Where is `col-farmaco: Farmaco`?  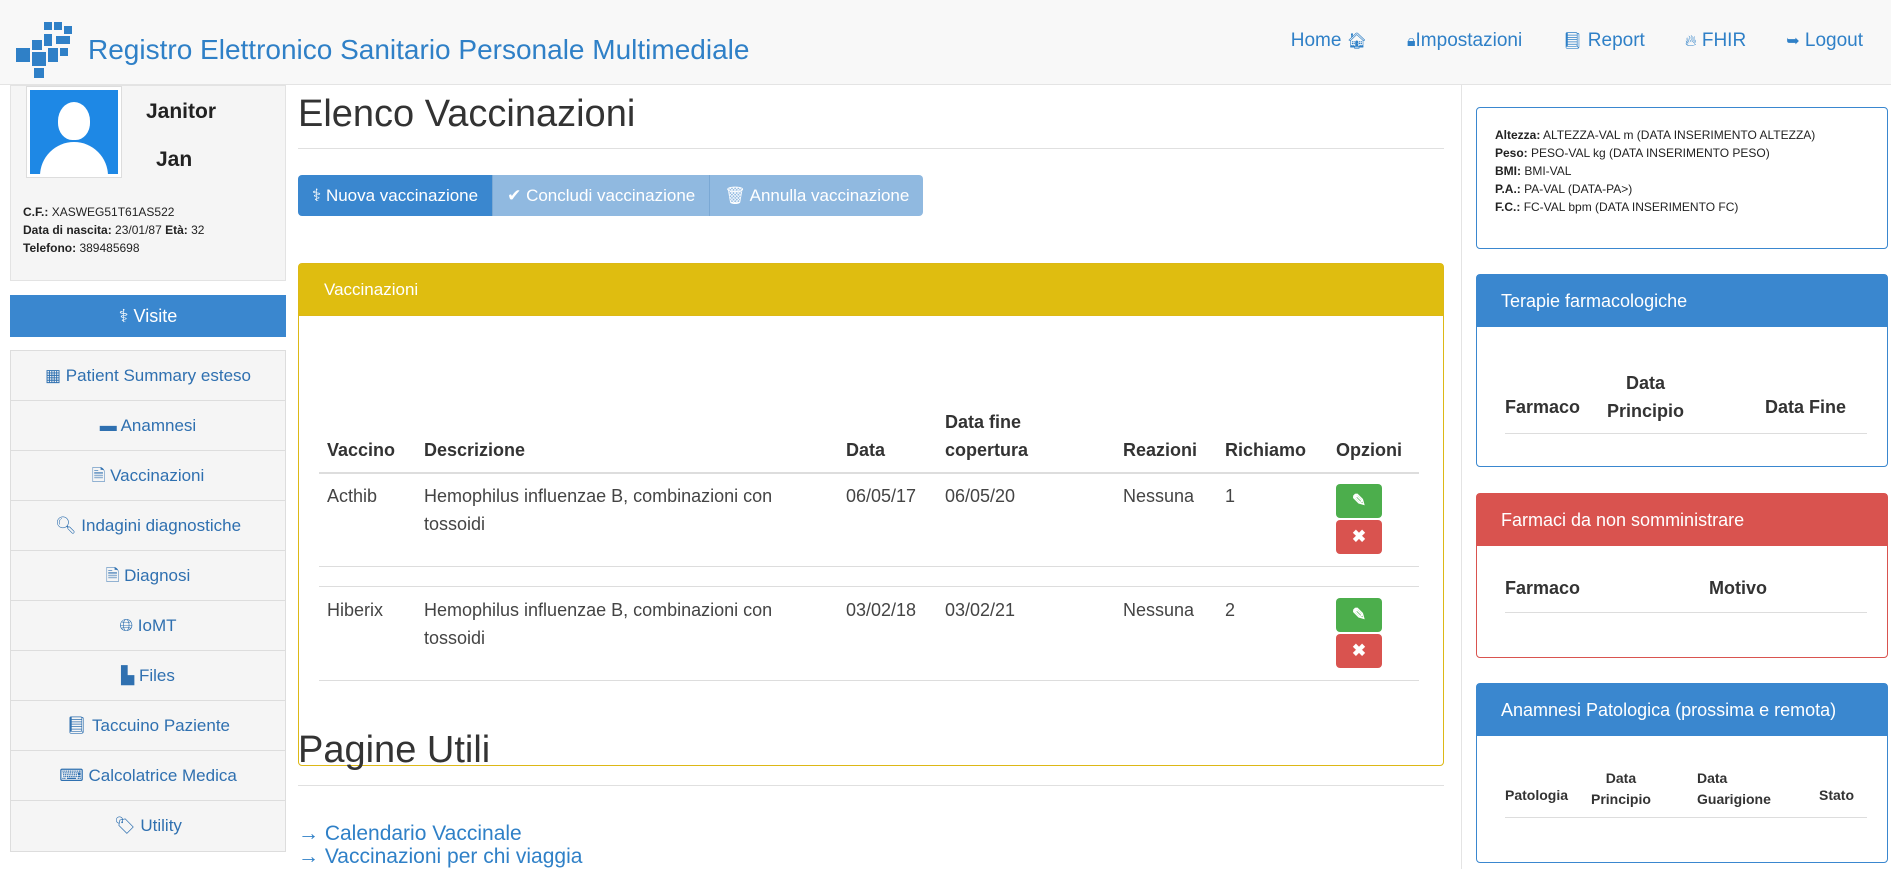
col-farmaco: Farmaco is located at coordinates (1543, 588).